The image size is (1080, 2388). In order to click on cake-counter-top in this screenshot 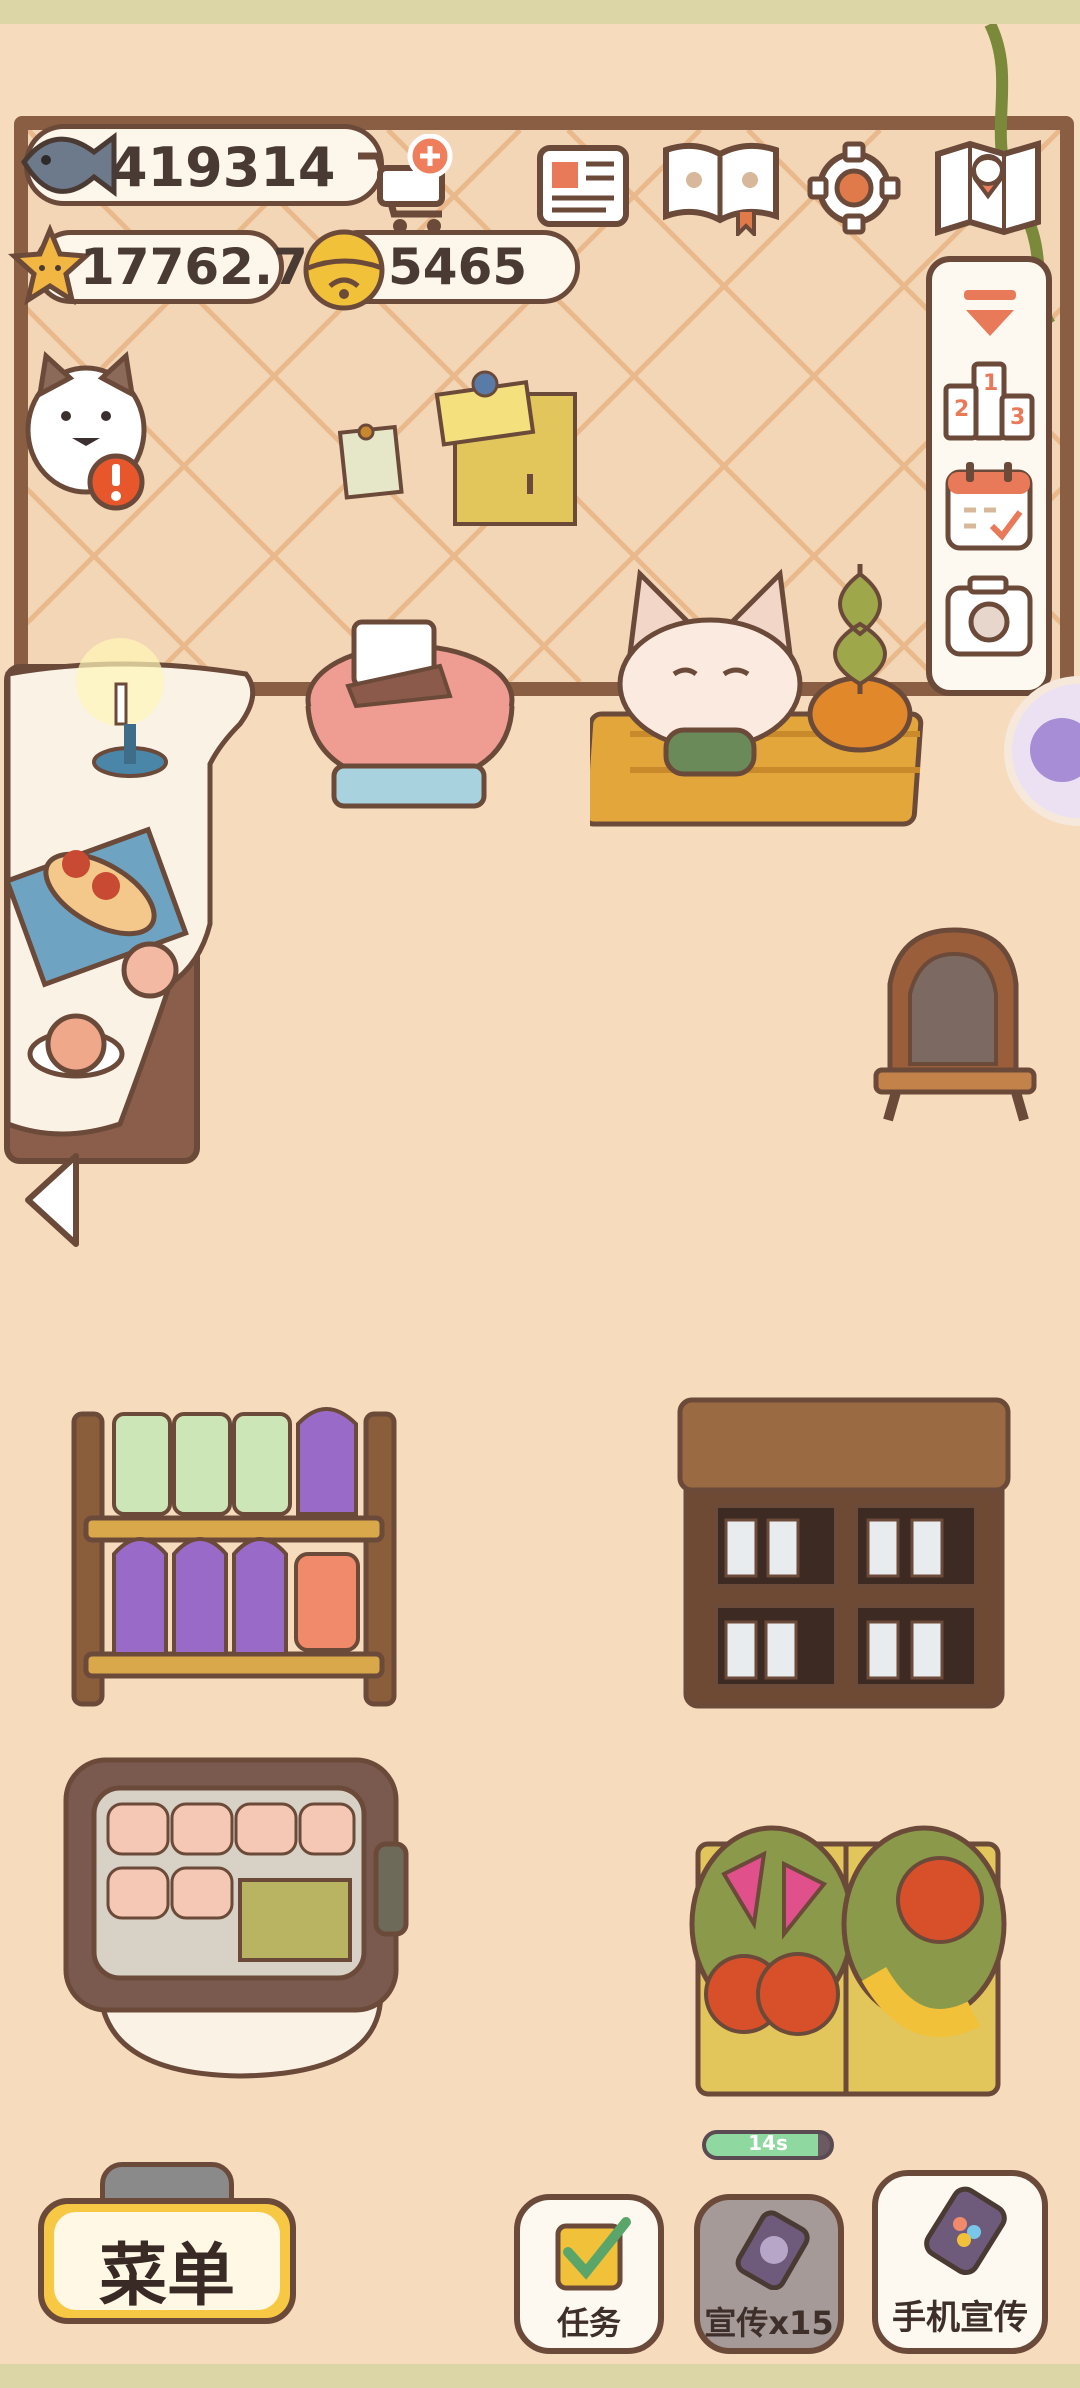, I will do `click(129, 887)`.